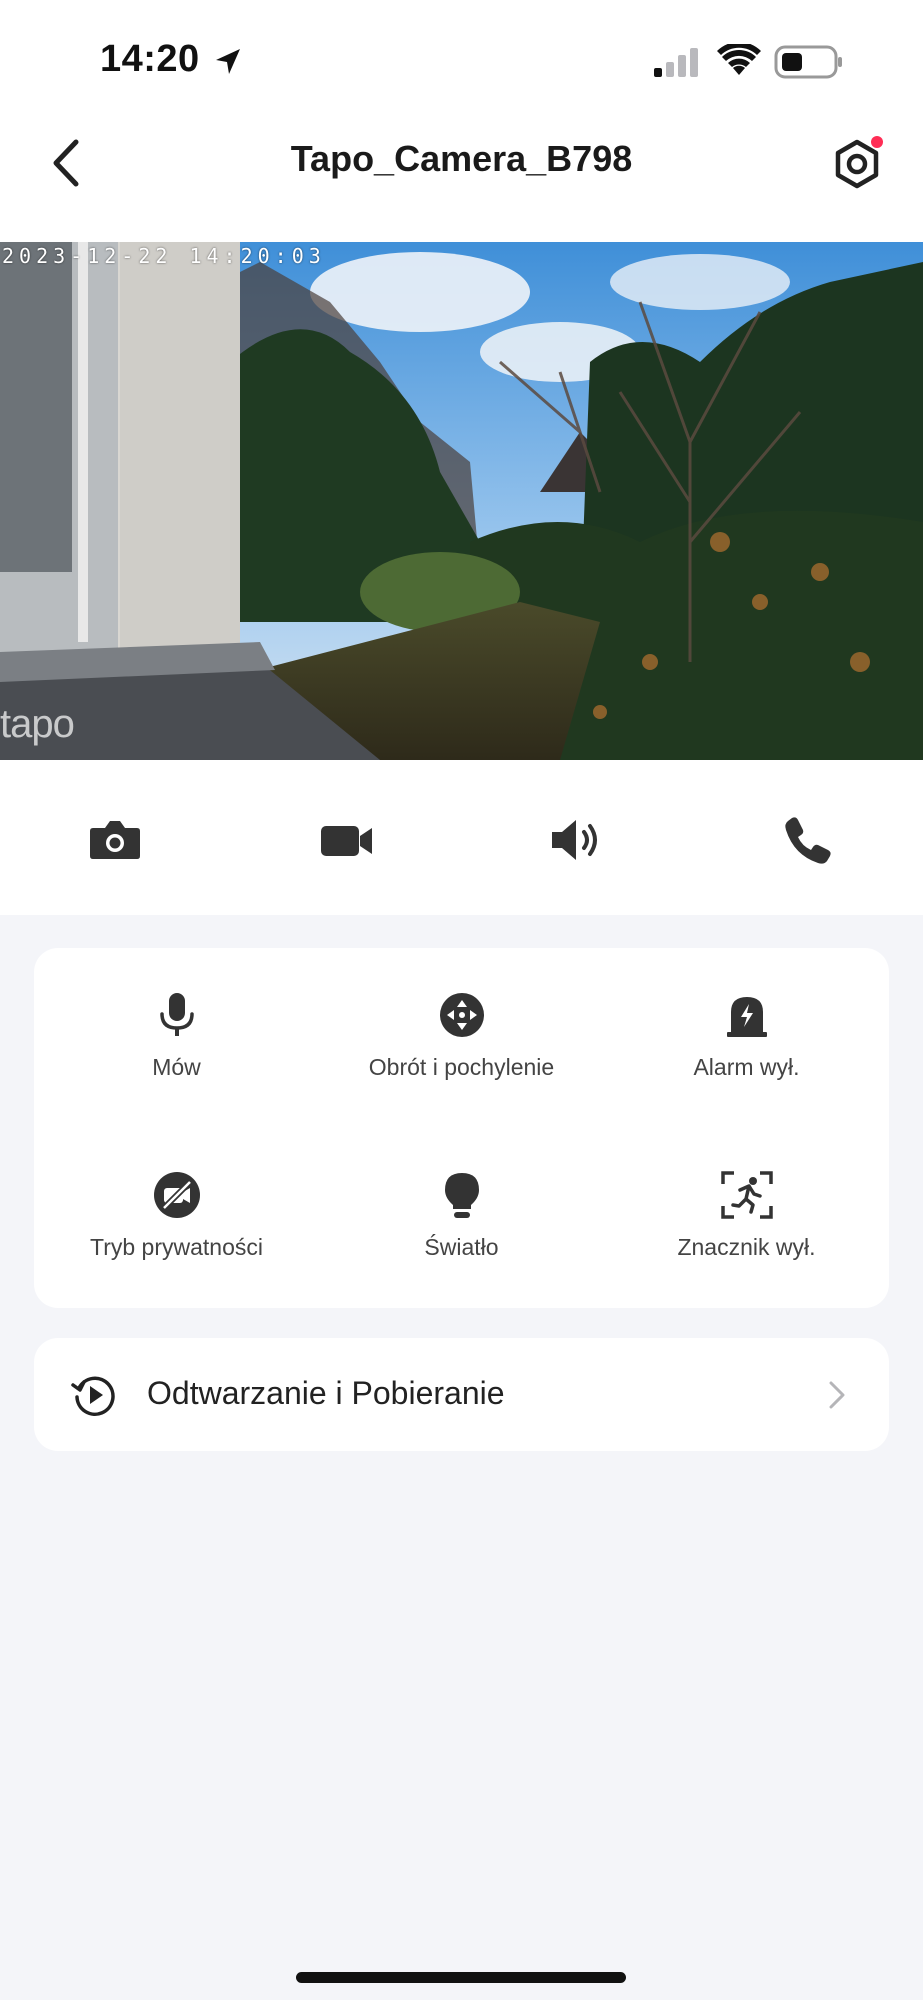 This screenshot has width=923, height=2000. I want to click on tapo-watermark: tapo, so click(37, 724).